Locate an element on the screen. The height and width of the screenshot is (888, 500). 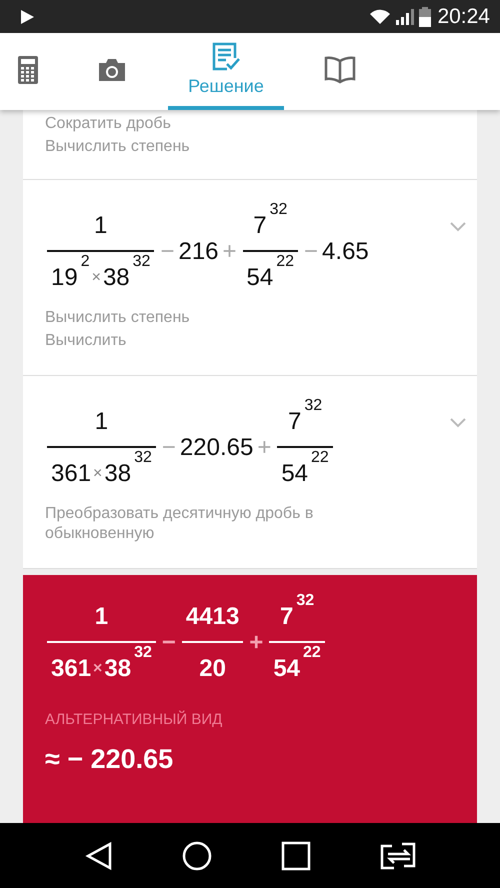
math-number: 220.65 is located at coordinates (217, 448).